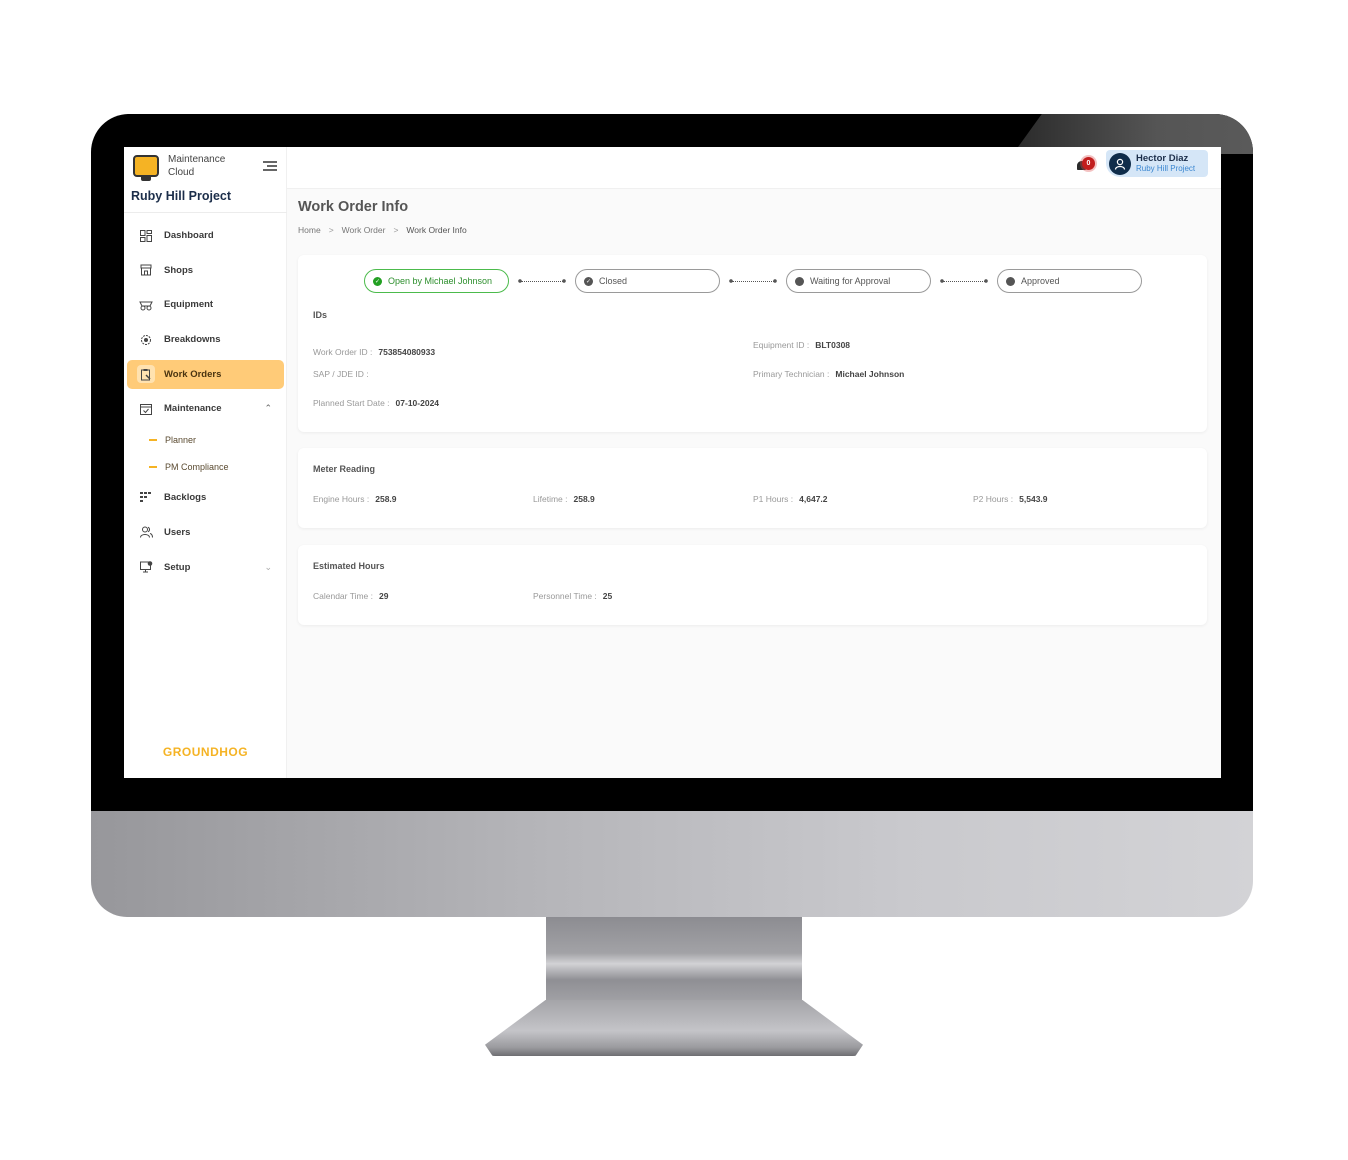  What do you see at coordinates (146, 409) in the screenshot?
I see `calendar-check-icon` at bounding box center [146, 409].